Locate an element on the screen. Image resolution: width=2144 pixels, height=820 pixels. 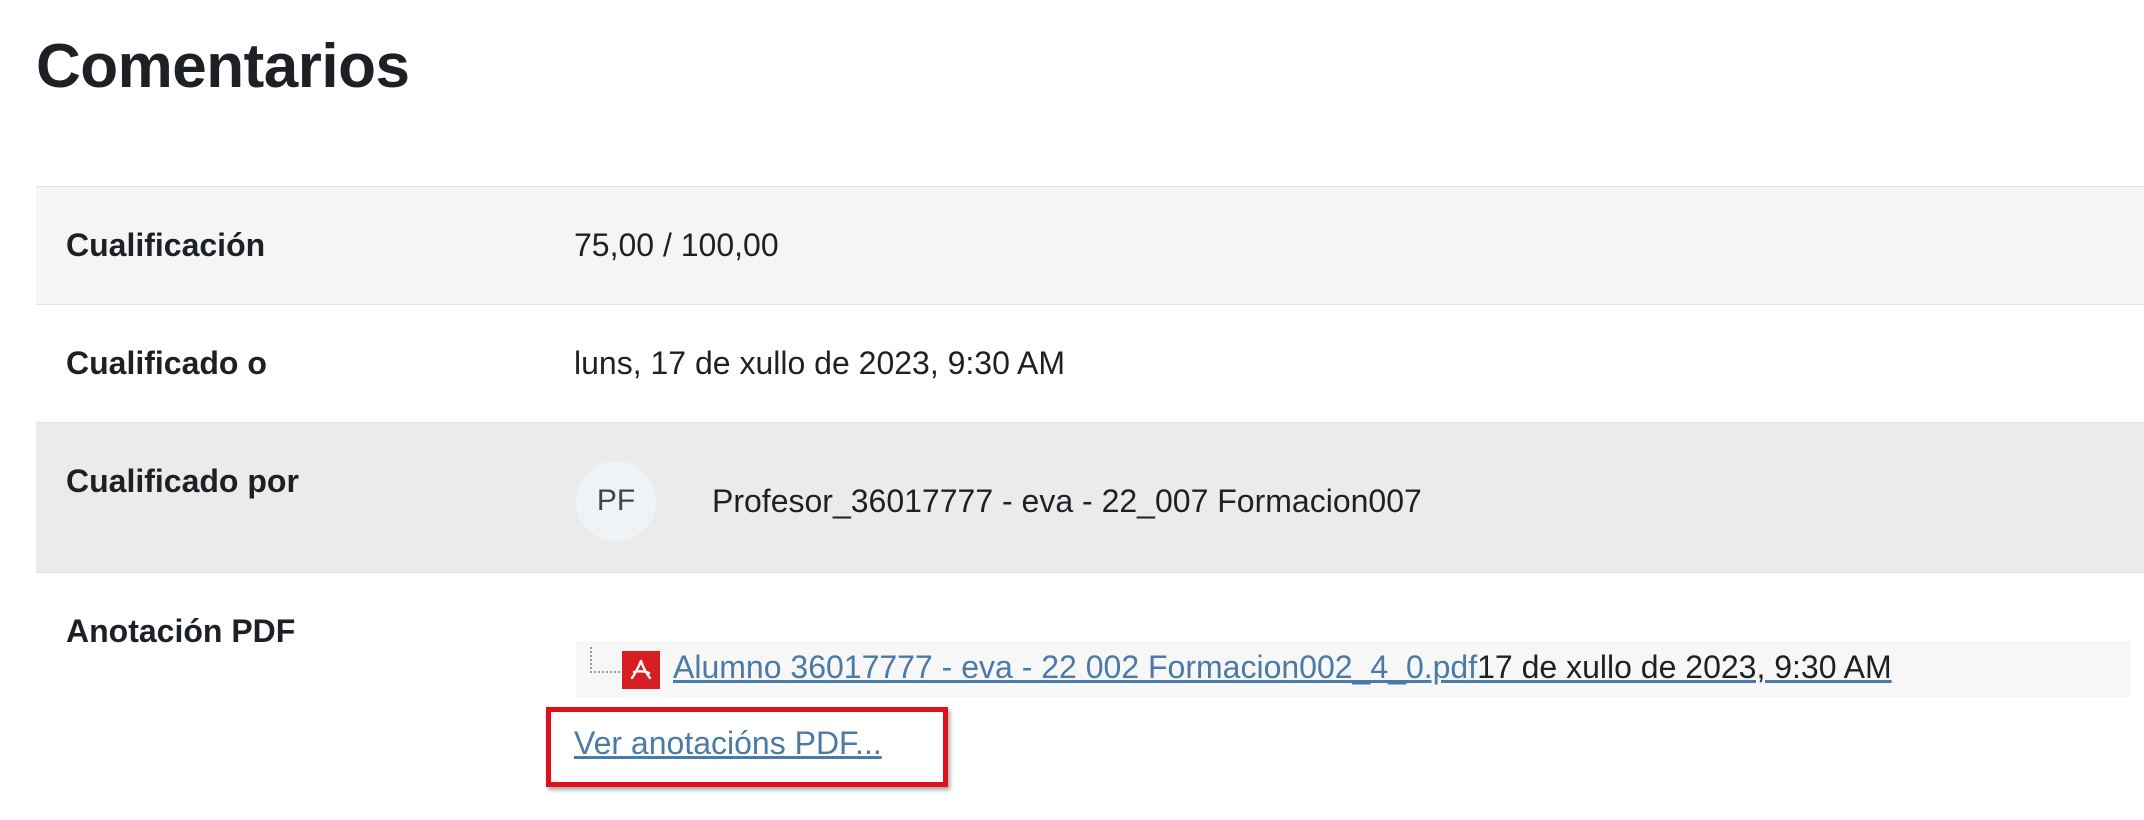
pdf-annotation-label: Anotación PDF is located at coordinates (181, 631).